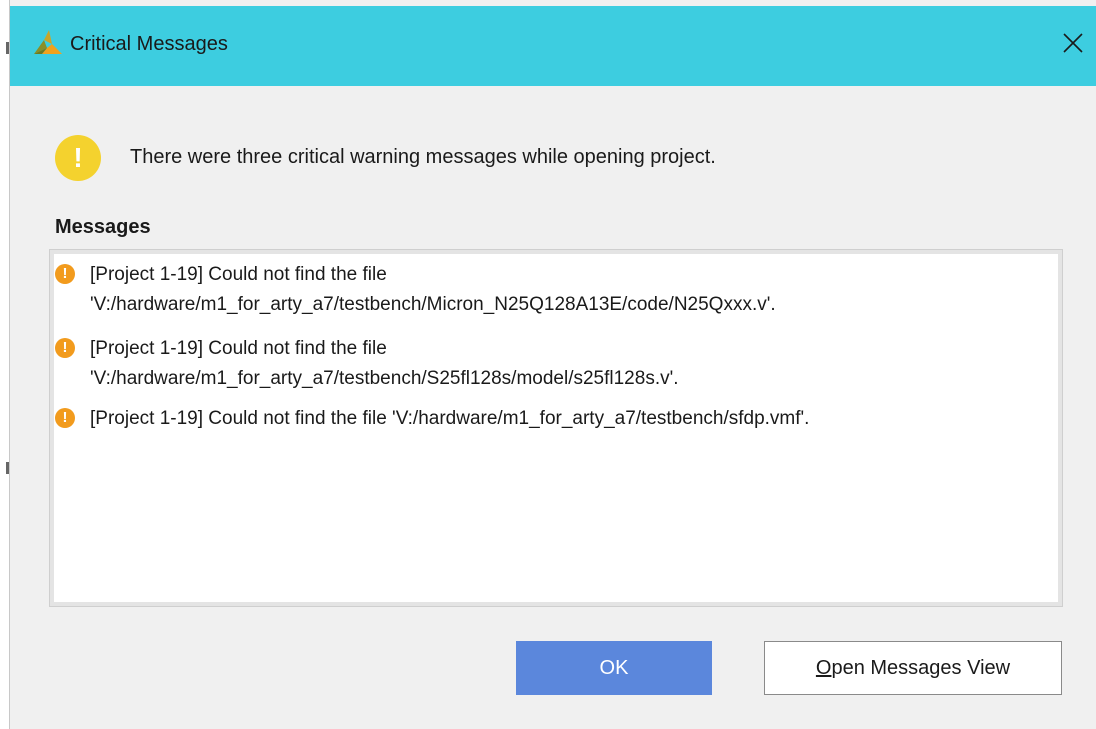  I want to click on window-title: Critical Messages, so click(149, 44).